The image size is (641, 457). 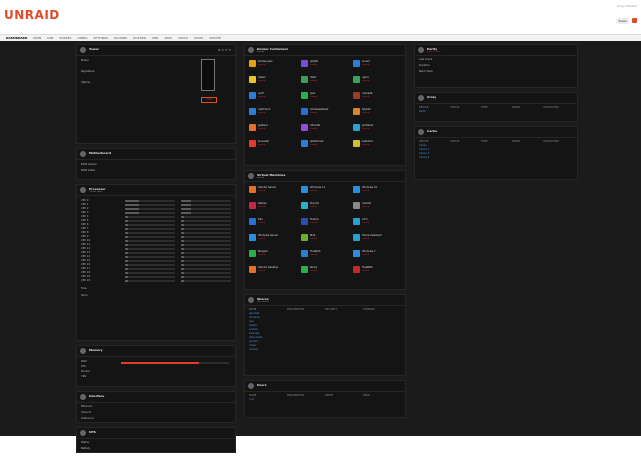 I want to click on vm: Fedora started, so click(x=321, y=222).